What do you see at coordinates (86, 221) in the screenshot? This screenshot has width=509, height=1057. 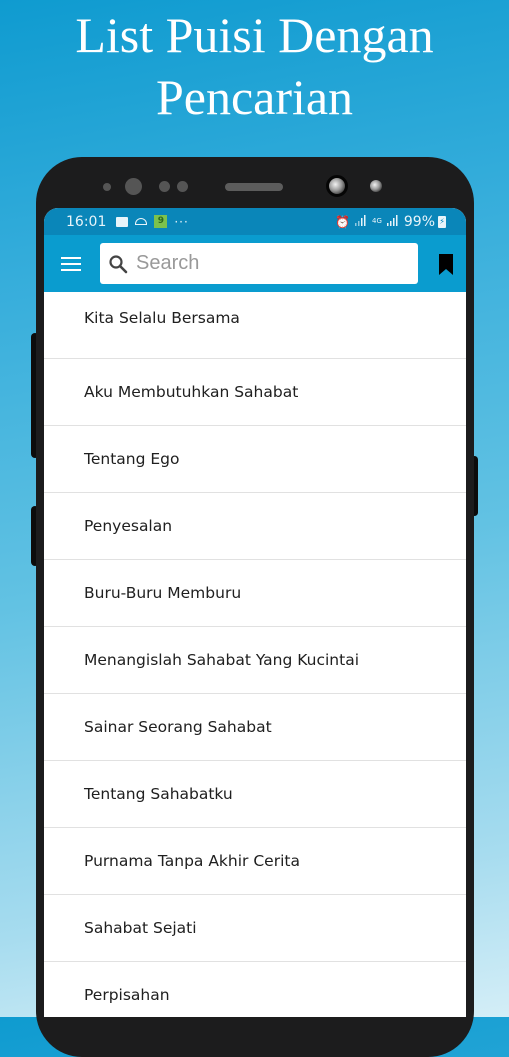 I see `status-time: 16:01` at bounding box center [86, 221].